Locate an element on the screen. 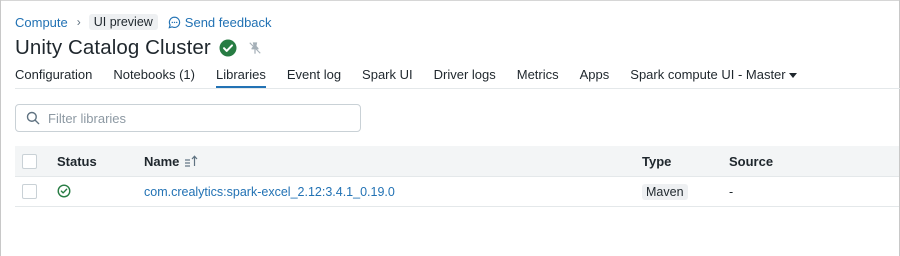 This screenshot has width=900, height=256. send-feedback-label: Send feedback is located at coordinates (228, 22).